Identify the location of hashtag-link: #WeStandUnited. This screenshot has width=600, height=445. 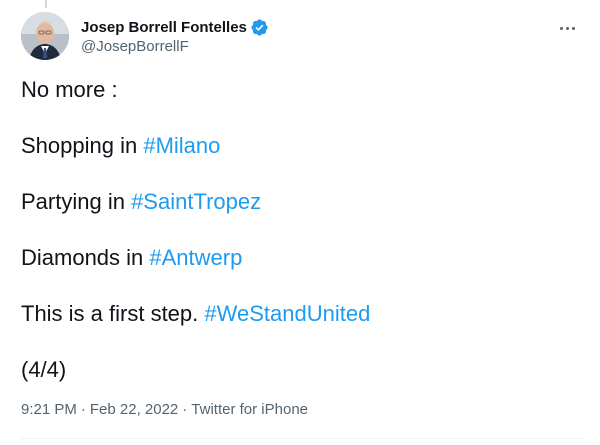
(287, 313).